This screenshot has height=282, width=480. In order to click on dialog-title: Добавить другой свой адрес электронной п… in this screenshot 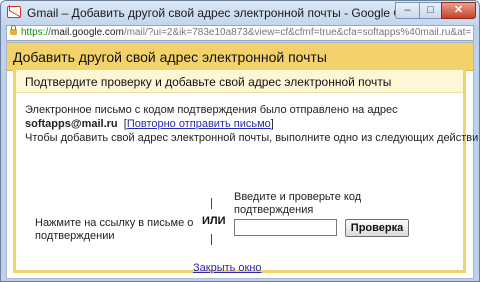, I will do `click(170, 57)`.